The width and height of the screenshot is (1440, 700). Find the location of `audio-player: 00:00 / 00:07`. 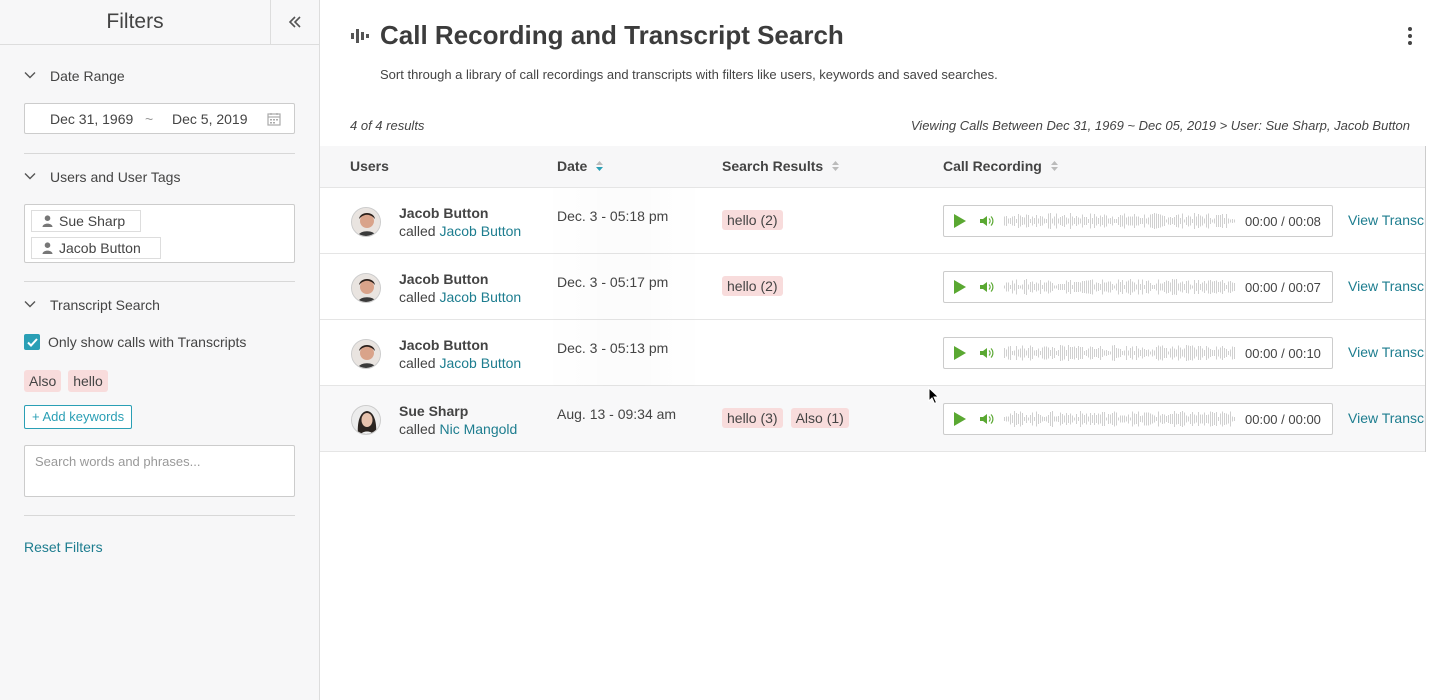

audio-player: 00:00 / 00:07 is located at coordinates (1138, 287).